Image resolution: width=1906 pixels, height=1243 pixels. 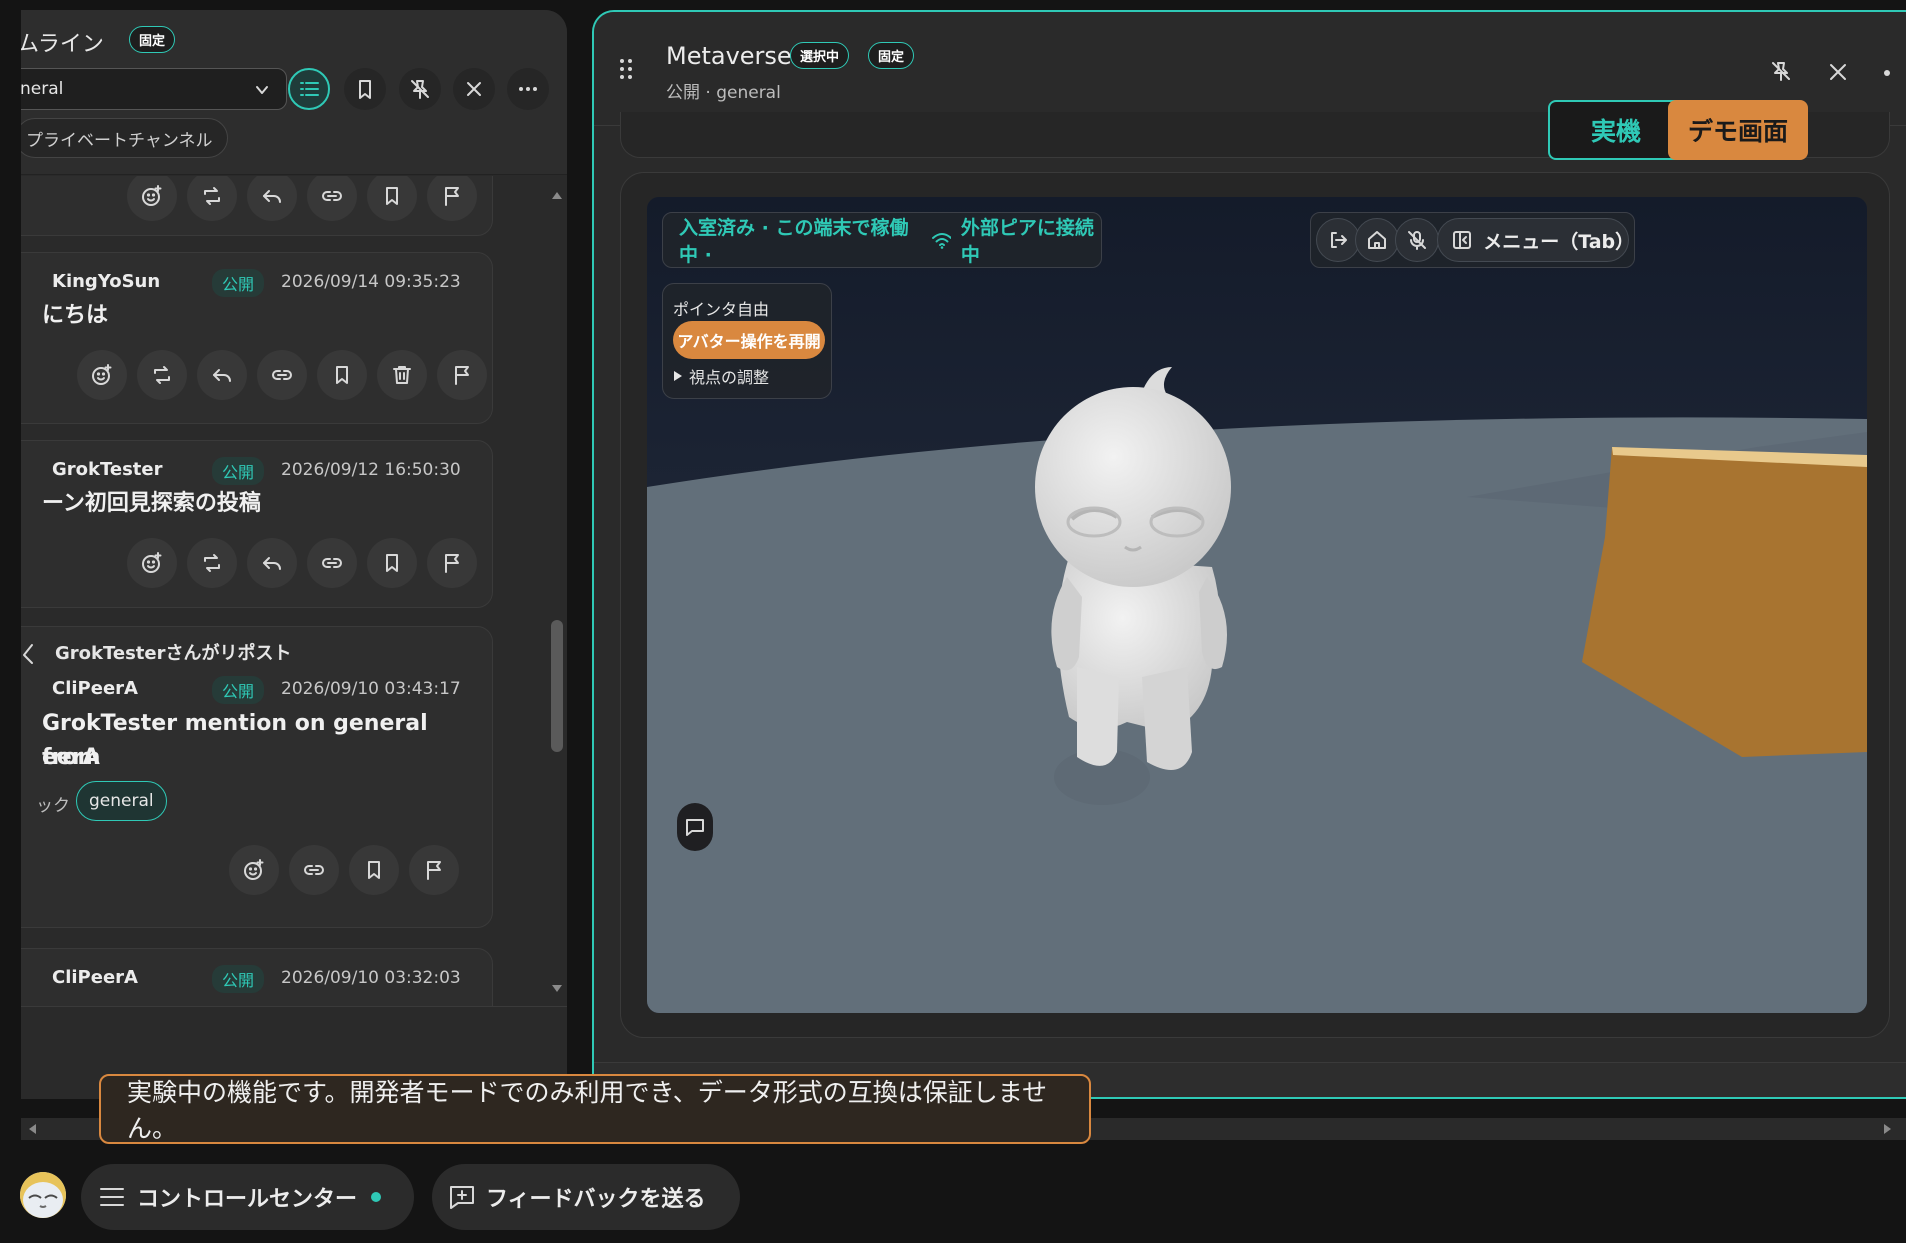 I want to click on scene-toolbar: メニュー（Tab）, so click(x=1472, y=240).